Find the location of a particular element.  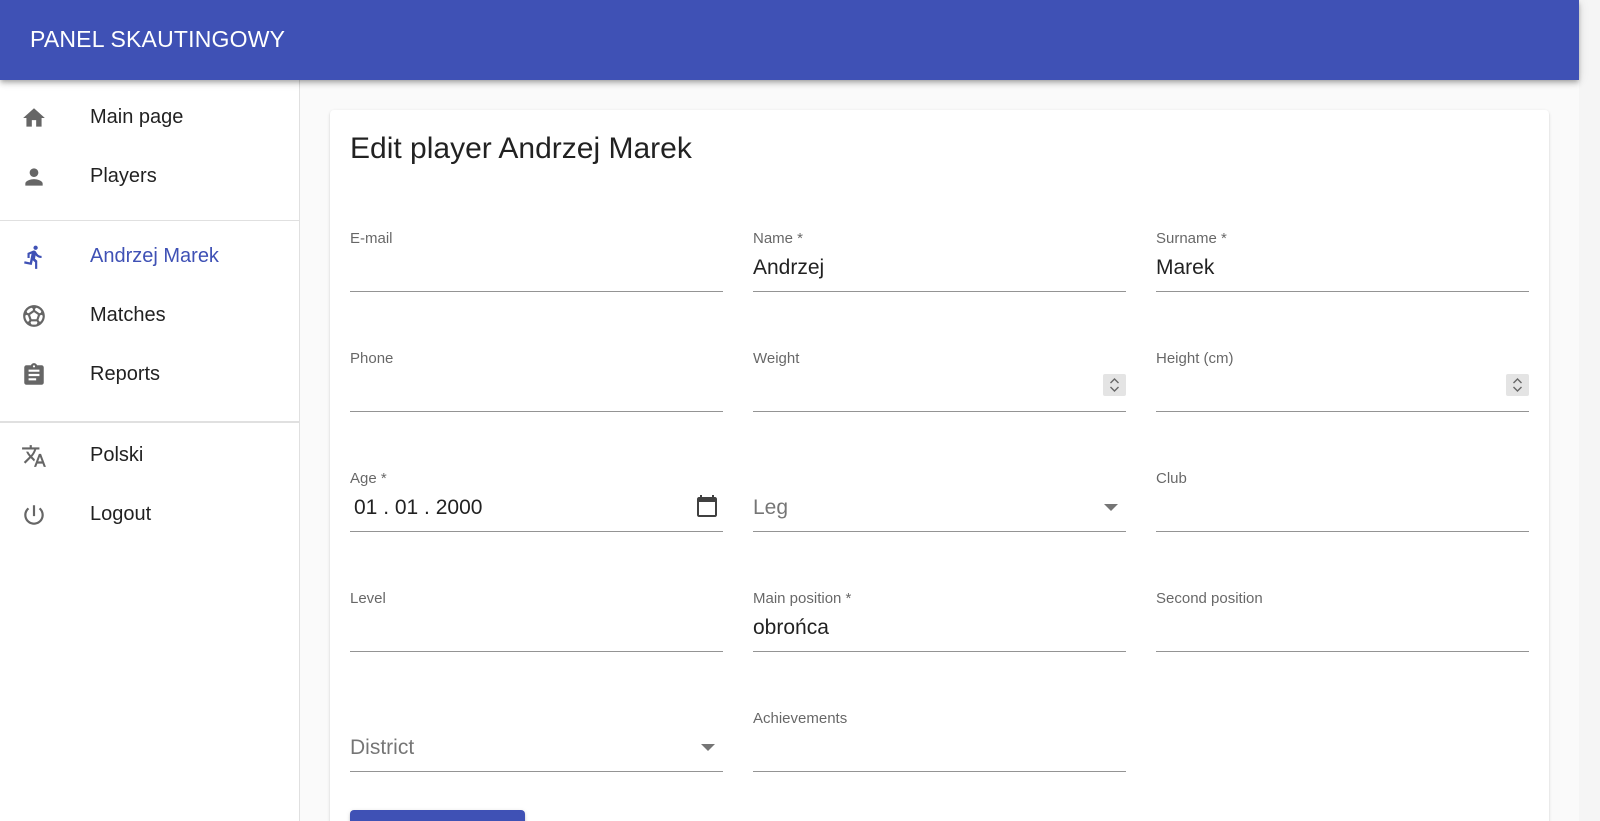

nav-item-main-page: Main page is located at coordinates (149, 117).